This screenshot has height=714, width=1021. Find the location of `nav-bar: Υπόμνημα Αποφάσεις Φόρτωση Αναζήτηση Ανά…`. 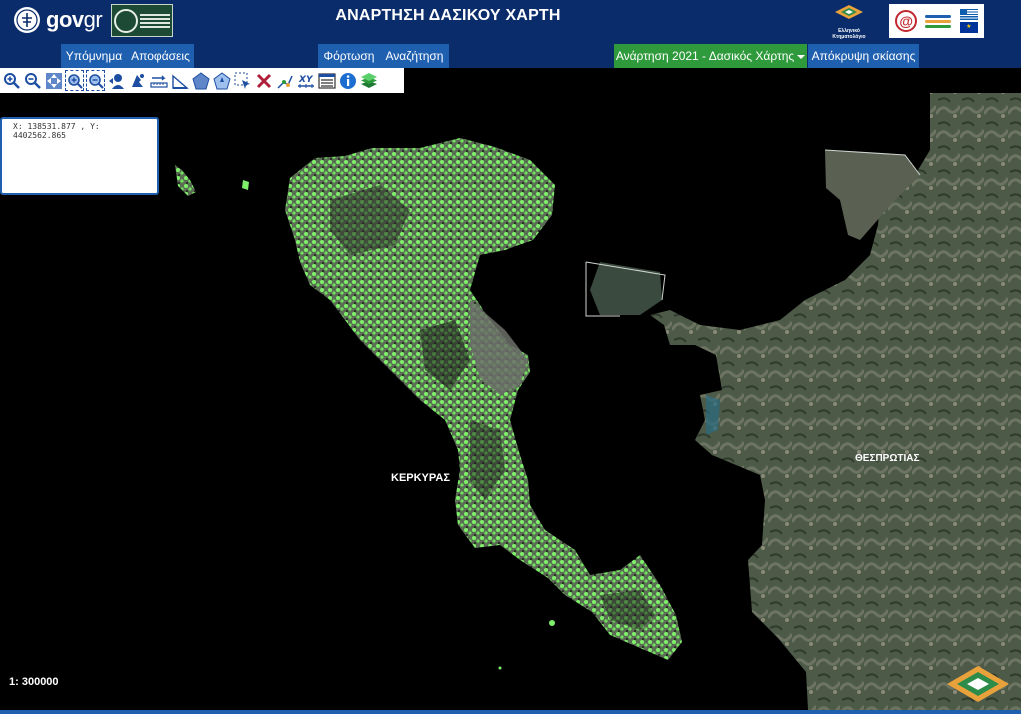

nav-bar: Υπόμνημα Αποφάσεις Φόρτωση Αναζήτηση Ανά… is located at coordinates (510, 55).